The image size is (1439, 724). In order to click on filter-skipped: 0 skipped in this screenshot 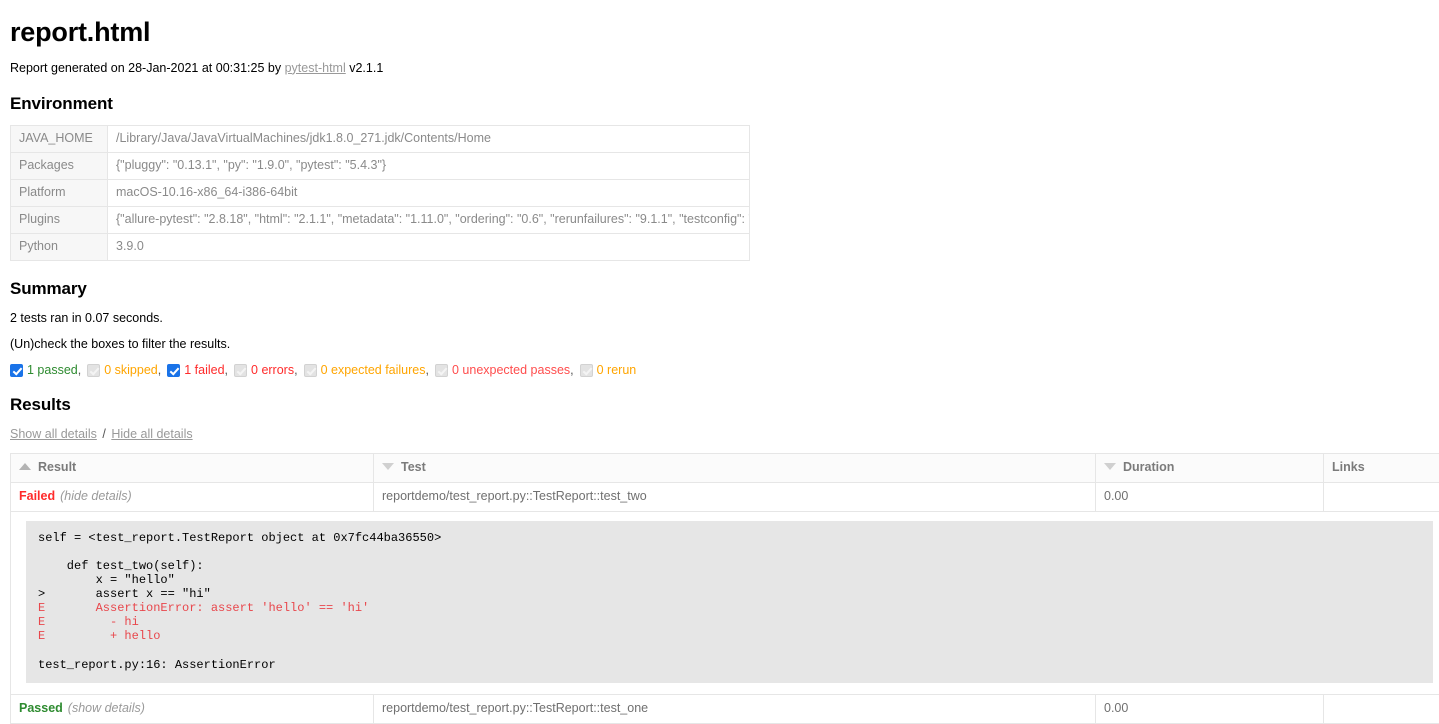, I will do `click(122, 370)`.